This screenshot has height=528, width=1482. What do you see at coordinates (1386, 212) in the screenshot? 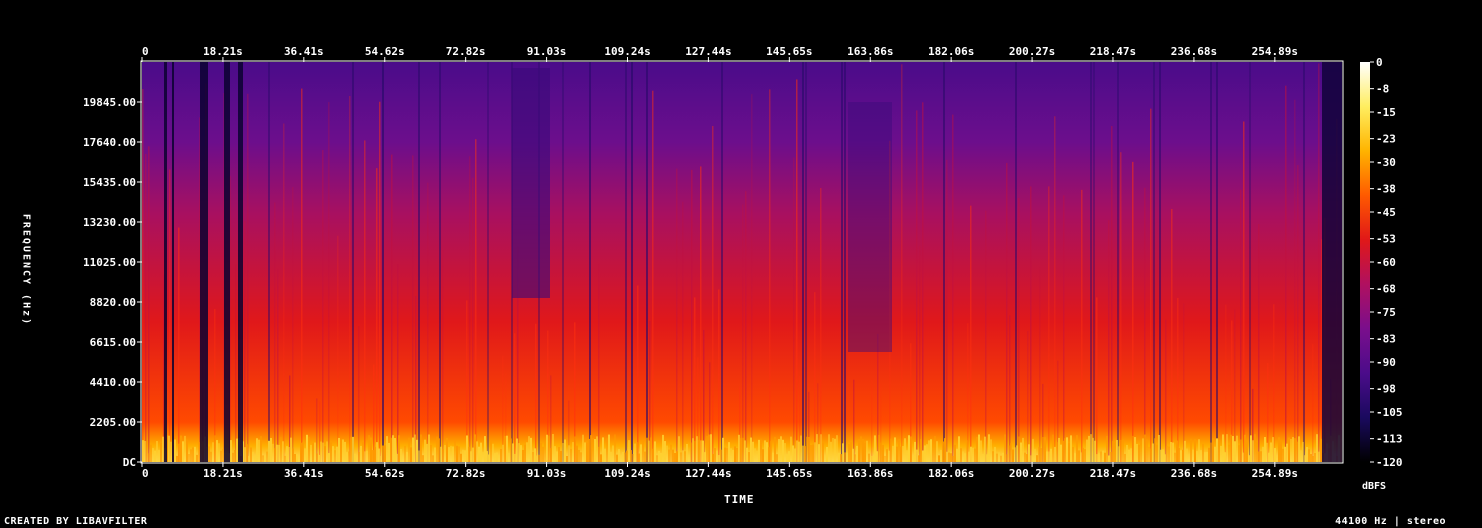
I see `colorbar-tick-label: -45` at bounding box center [1386, 212].